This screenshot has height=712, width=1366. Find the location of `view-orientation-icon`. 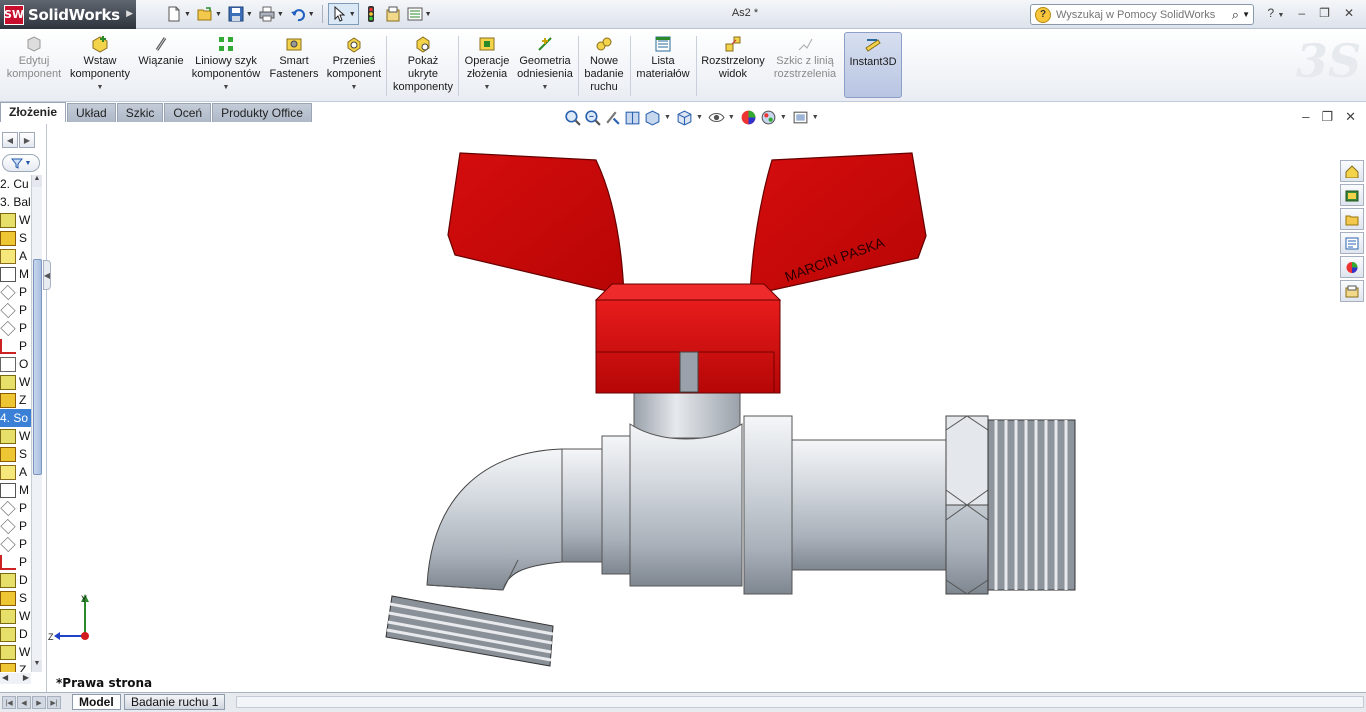

view-orientation-icon is located at coordinates (652, 117).